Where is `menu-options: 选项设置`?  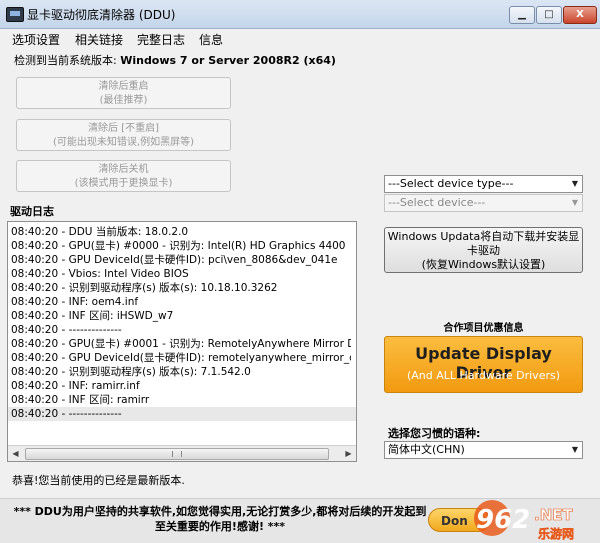
menu-options: 选项设置 is located at coordinates (36, 39).